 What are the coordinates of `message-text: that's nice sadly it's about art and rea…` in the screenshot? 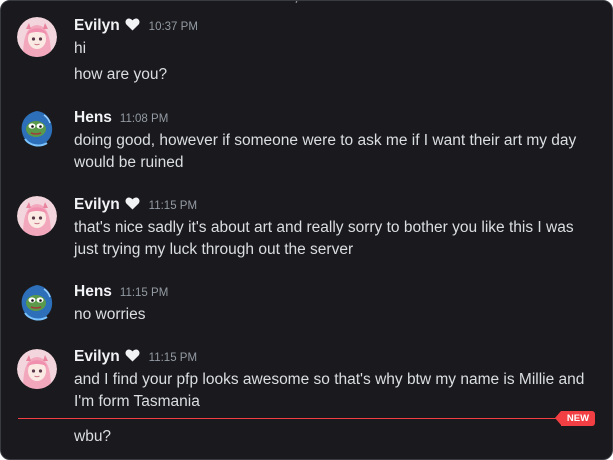 It's located at (324, 238).